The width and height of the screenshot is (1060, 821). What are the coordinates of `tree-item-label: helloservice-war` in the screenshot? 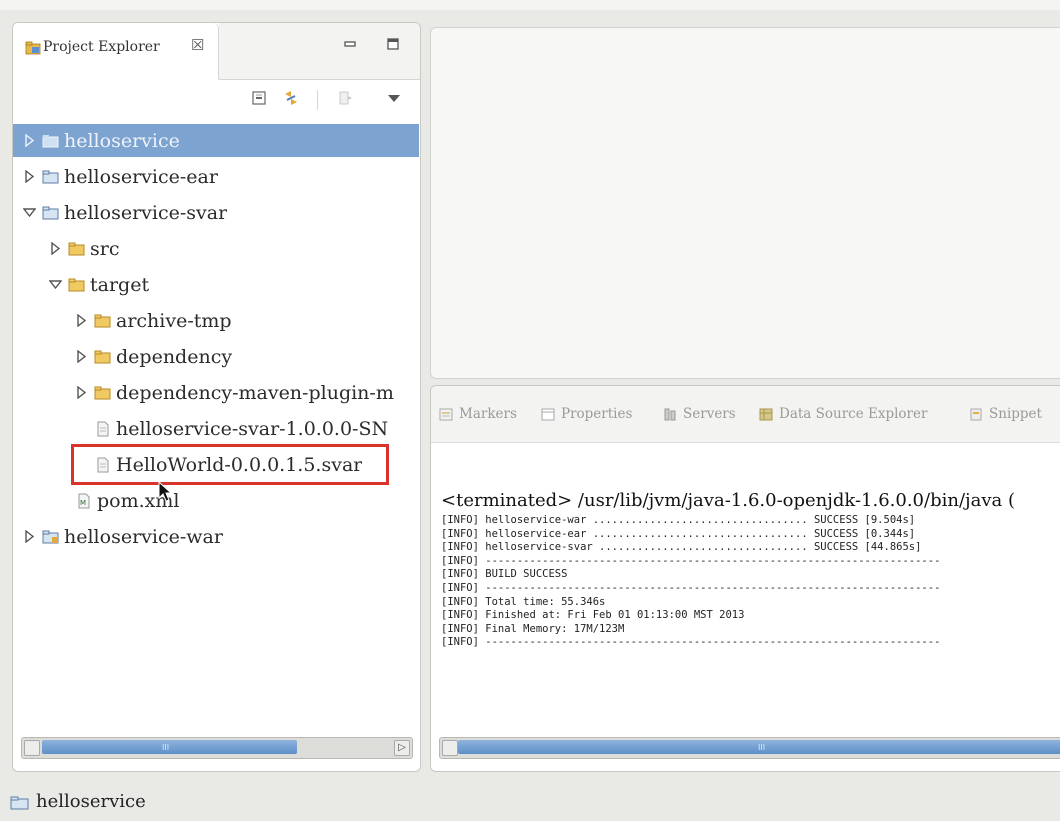 It's located at (143, 536).